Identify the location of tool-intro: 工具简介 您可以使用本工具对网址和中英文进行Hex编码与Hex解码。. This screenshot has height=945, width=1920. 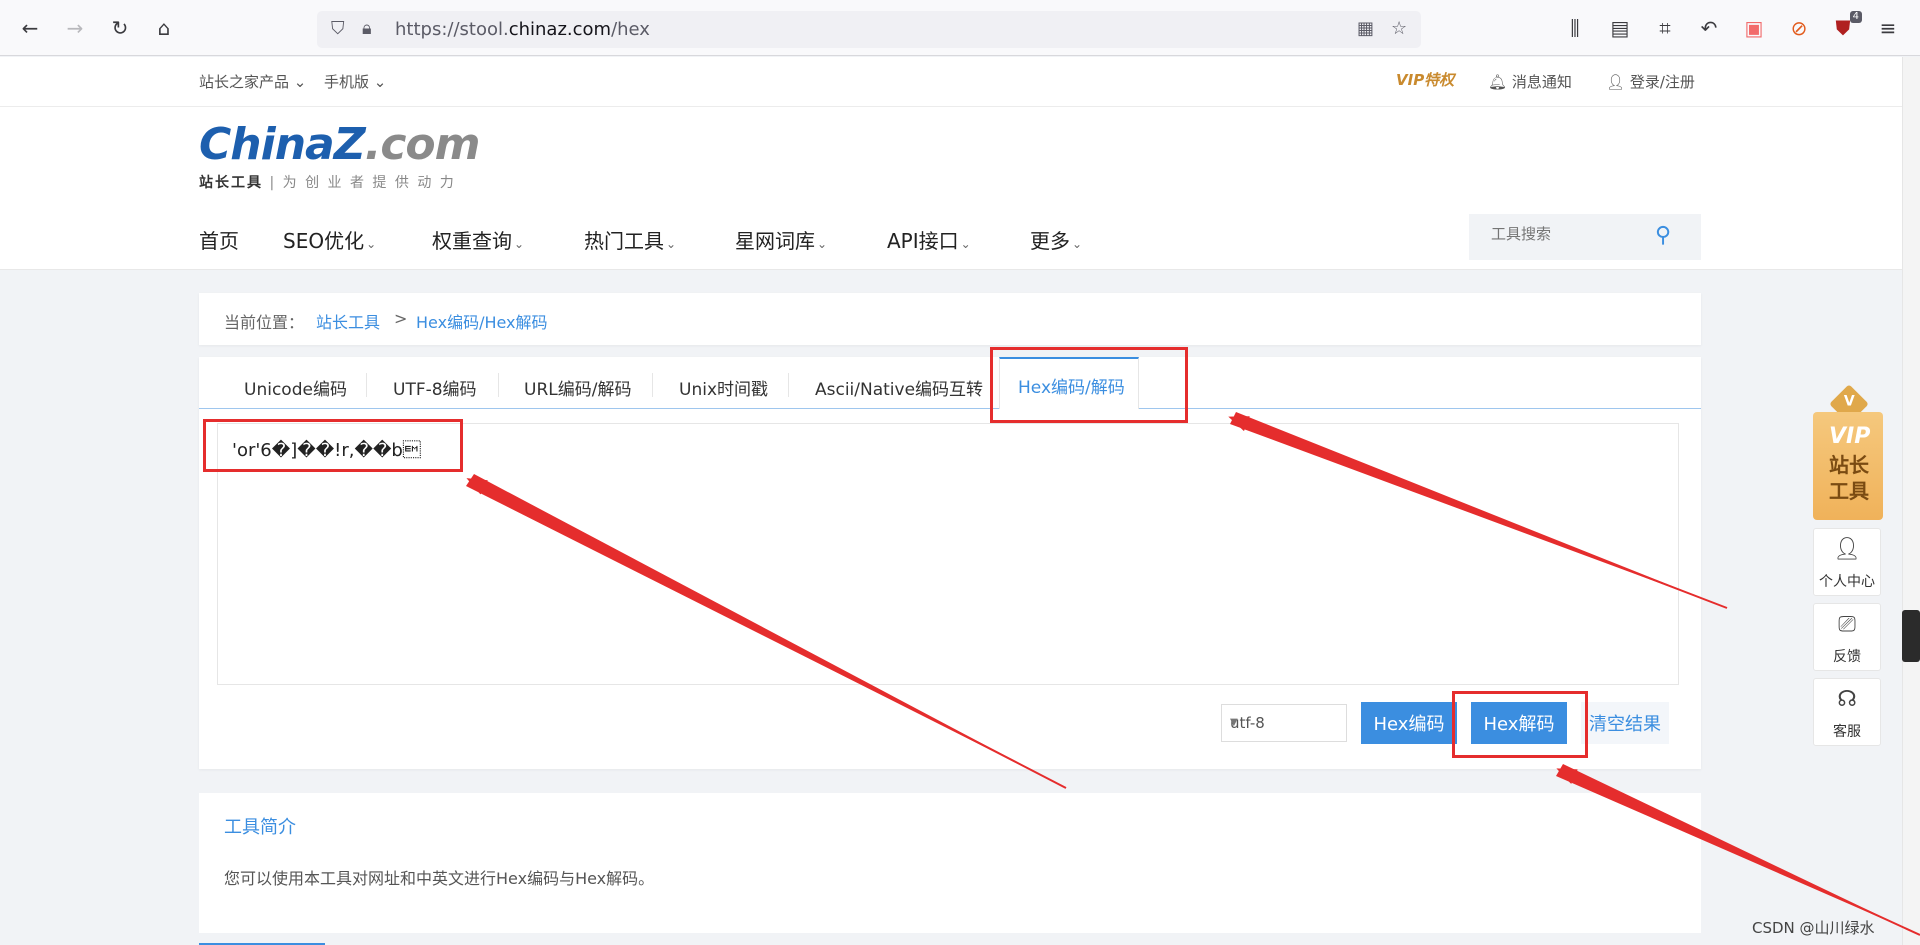
(950, 863).